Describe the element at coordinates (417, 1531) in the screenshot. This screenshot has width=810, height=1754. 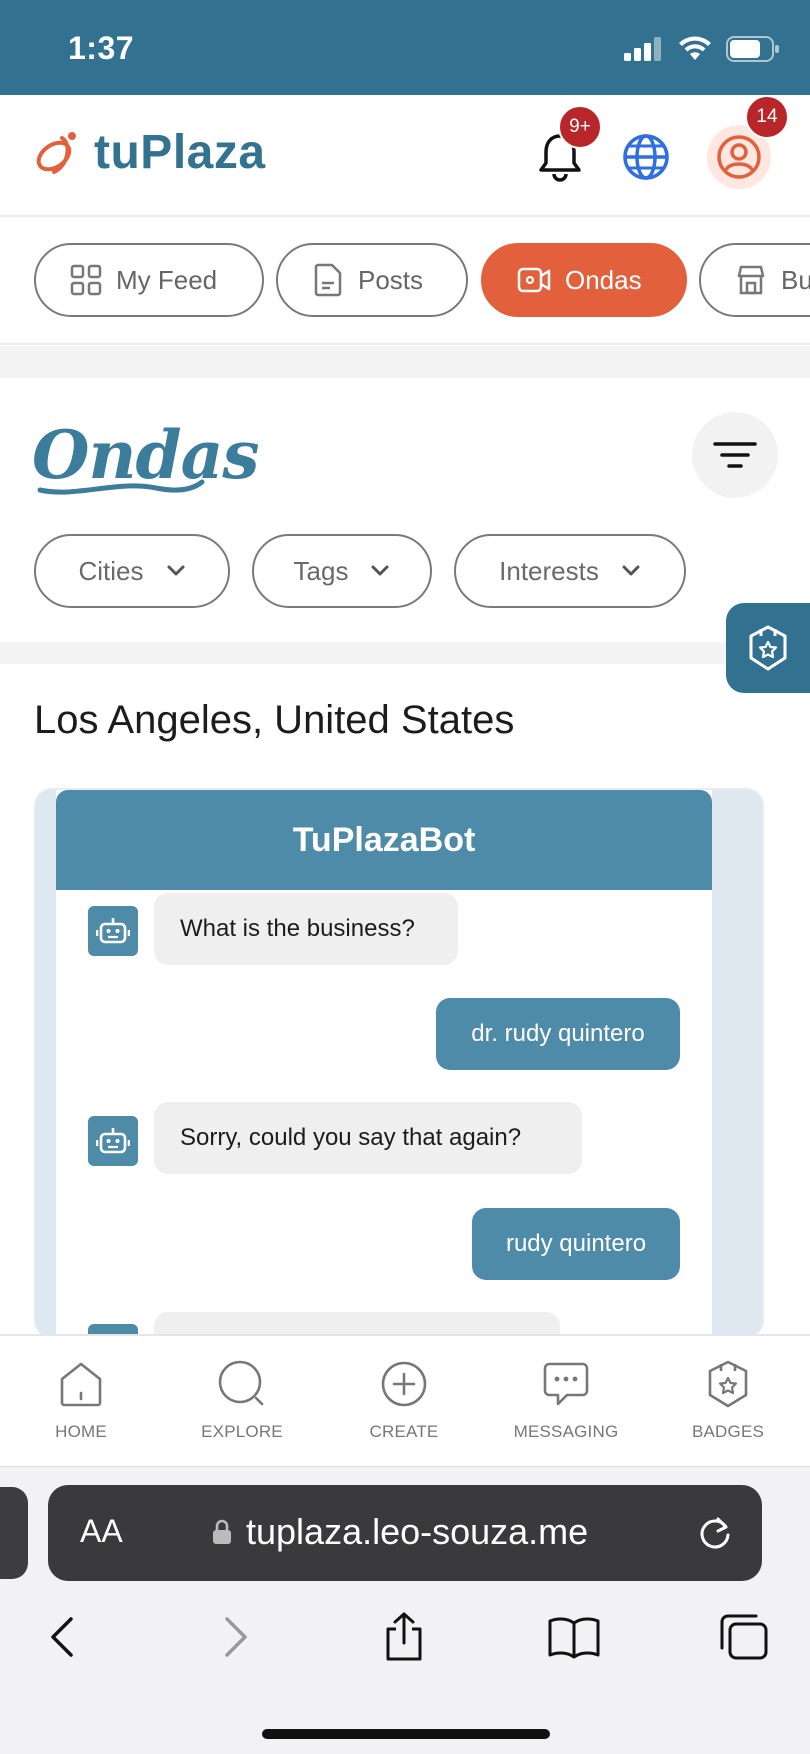
I see `url-text: tuplaza.leo-souza.me` at that location.